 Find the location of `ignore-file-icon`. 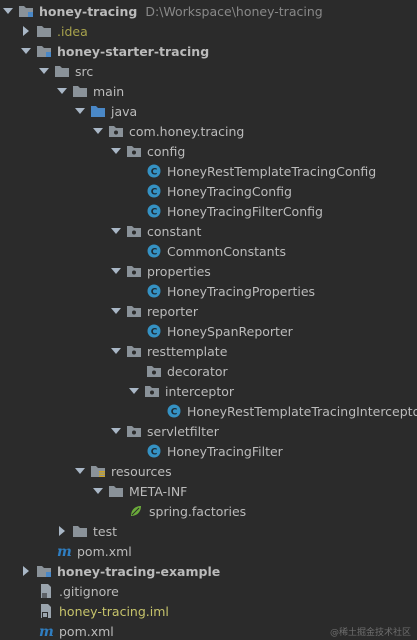

ignore-file-icon is located at coordinates (46, 591).